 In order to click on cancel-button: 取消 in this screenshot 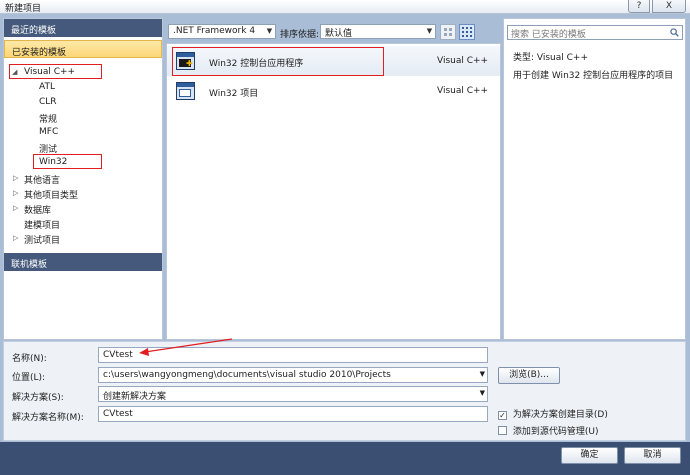, I will do `click(652, 455)`.